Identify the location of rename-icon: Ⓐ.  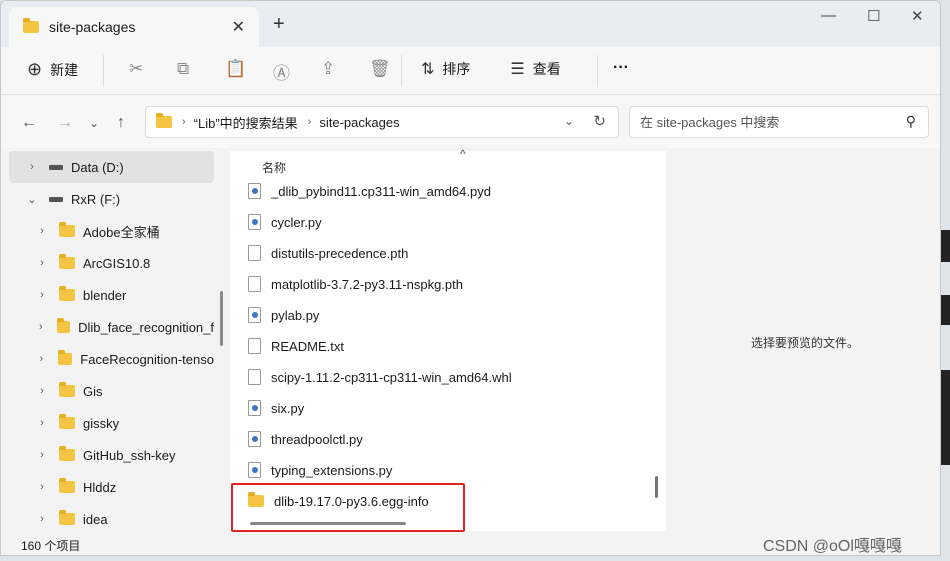
(281, 71).